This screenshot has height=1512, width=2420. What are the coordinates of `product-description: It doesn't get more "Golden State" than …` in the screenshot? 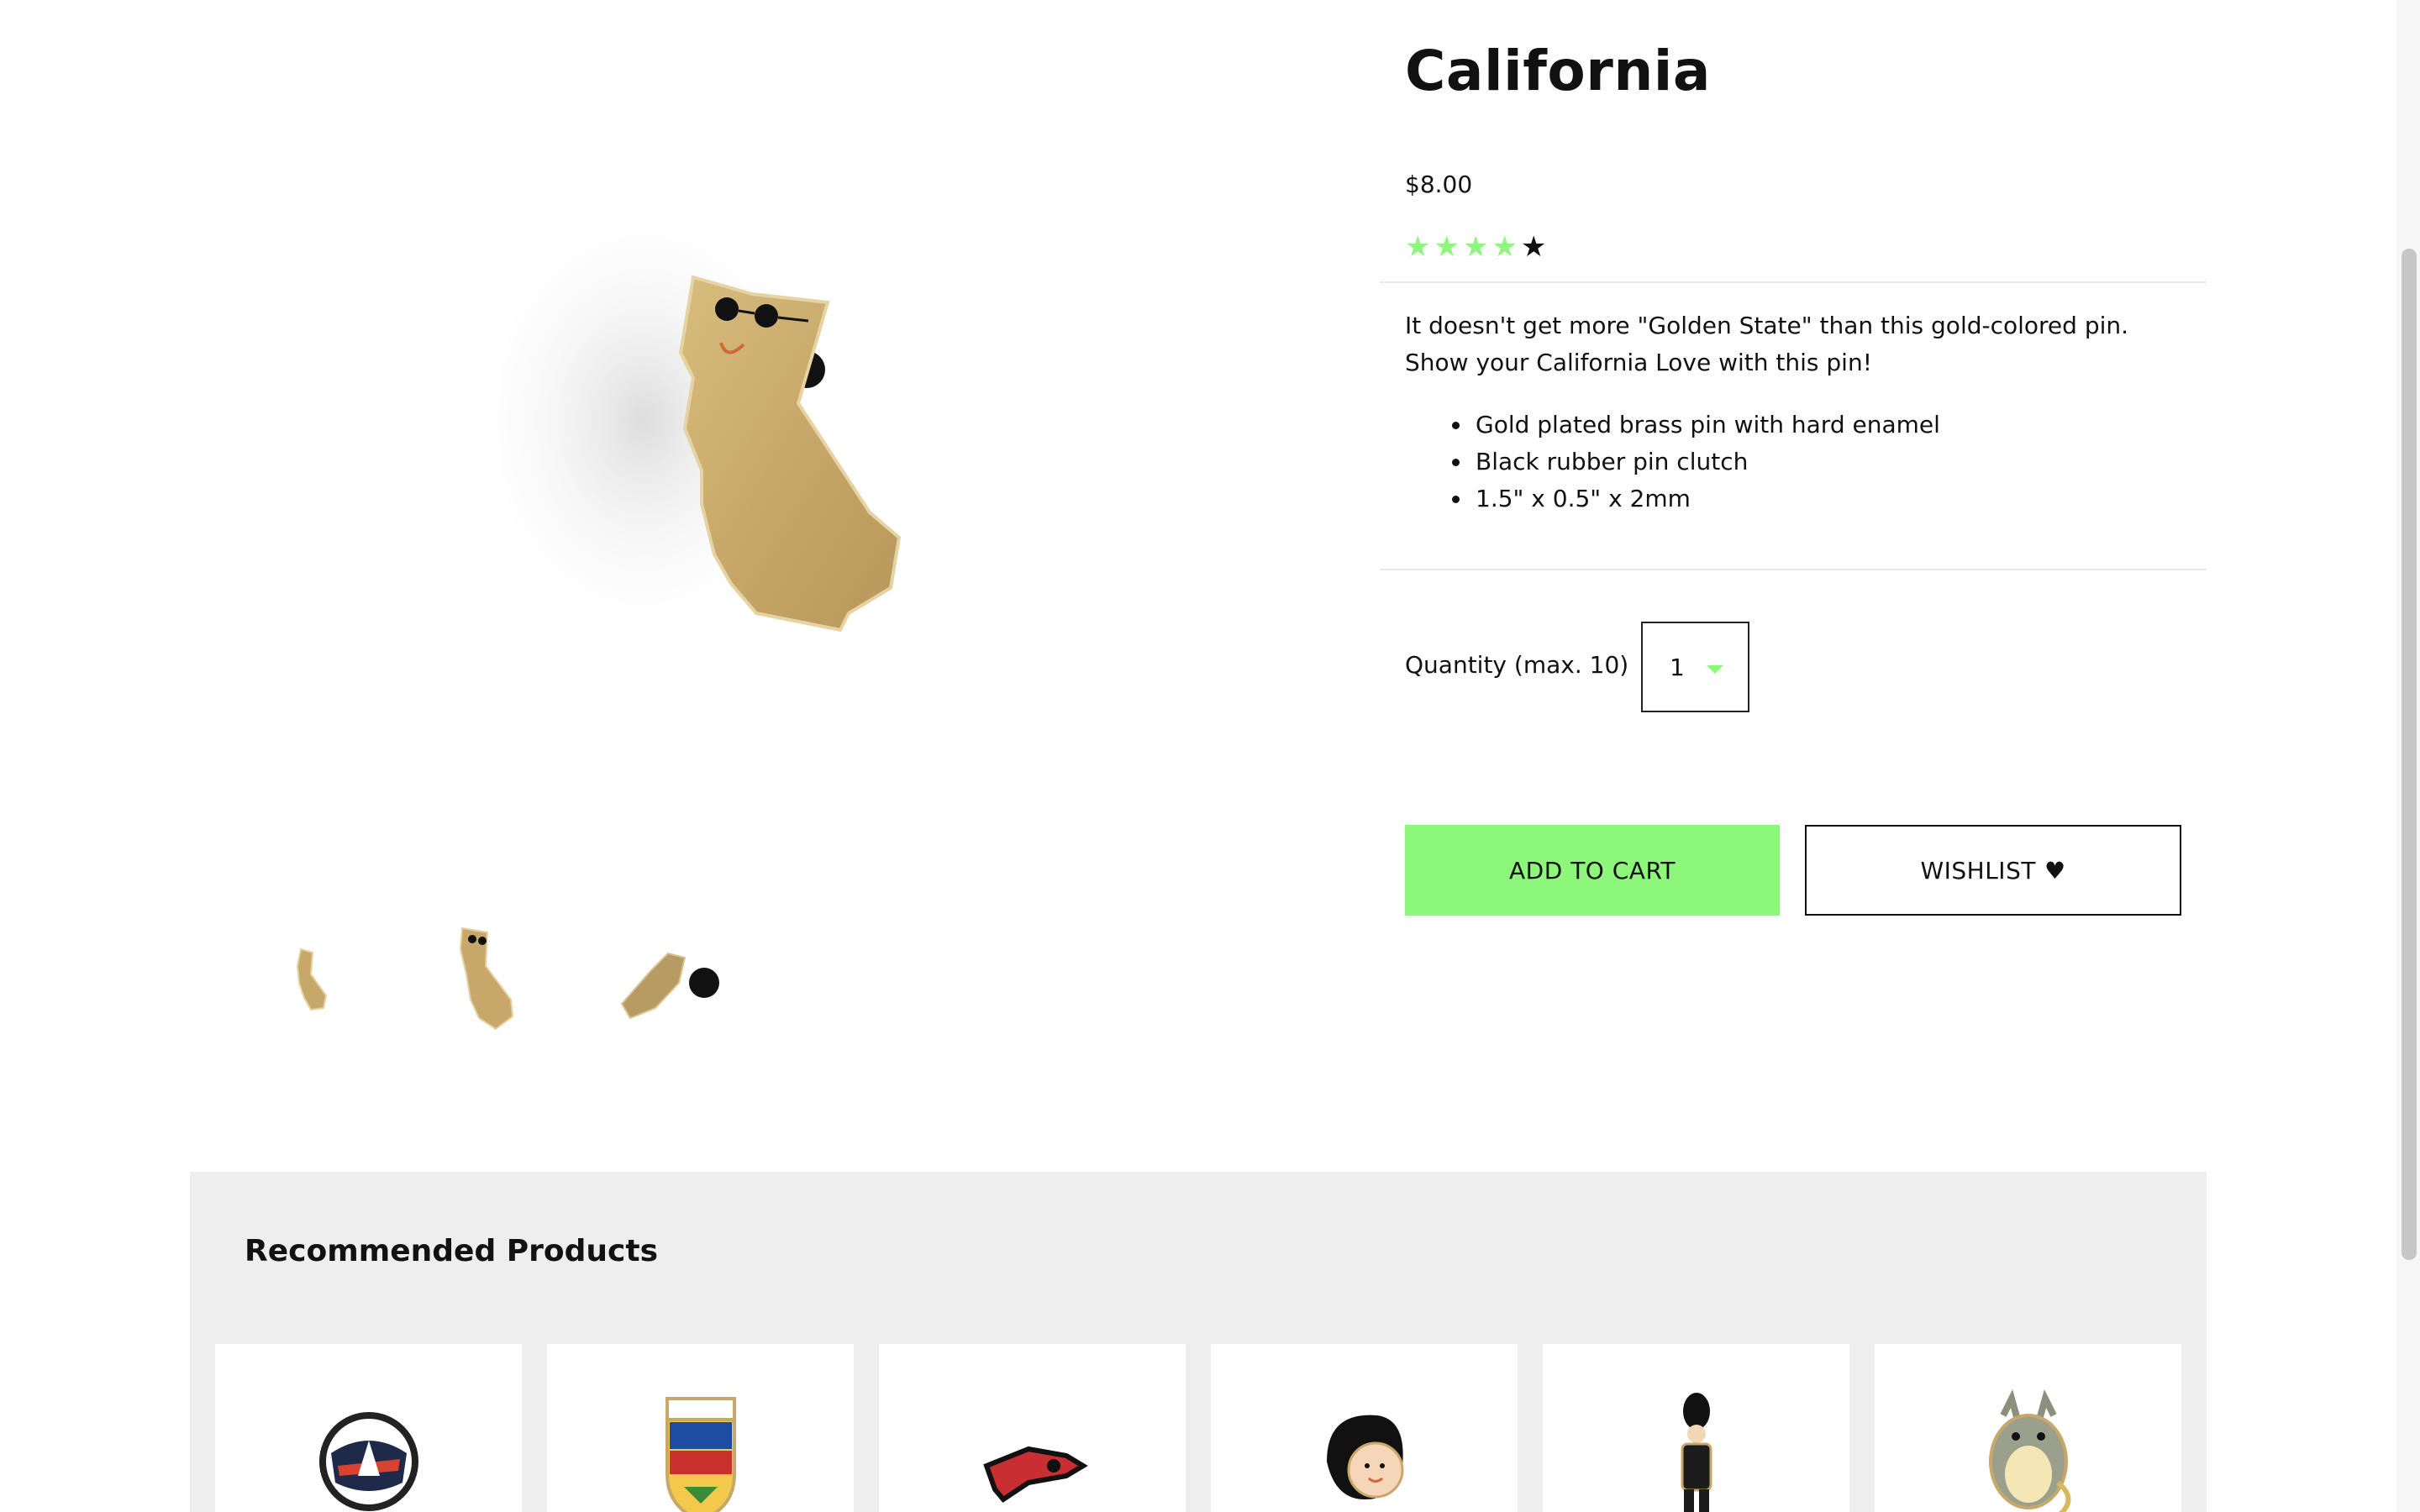 It's located at (1767, 344).